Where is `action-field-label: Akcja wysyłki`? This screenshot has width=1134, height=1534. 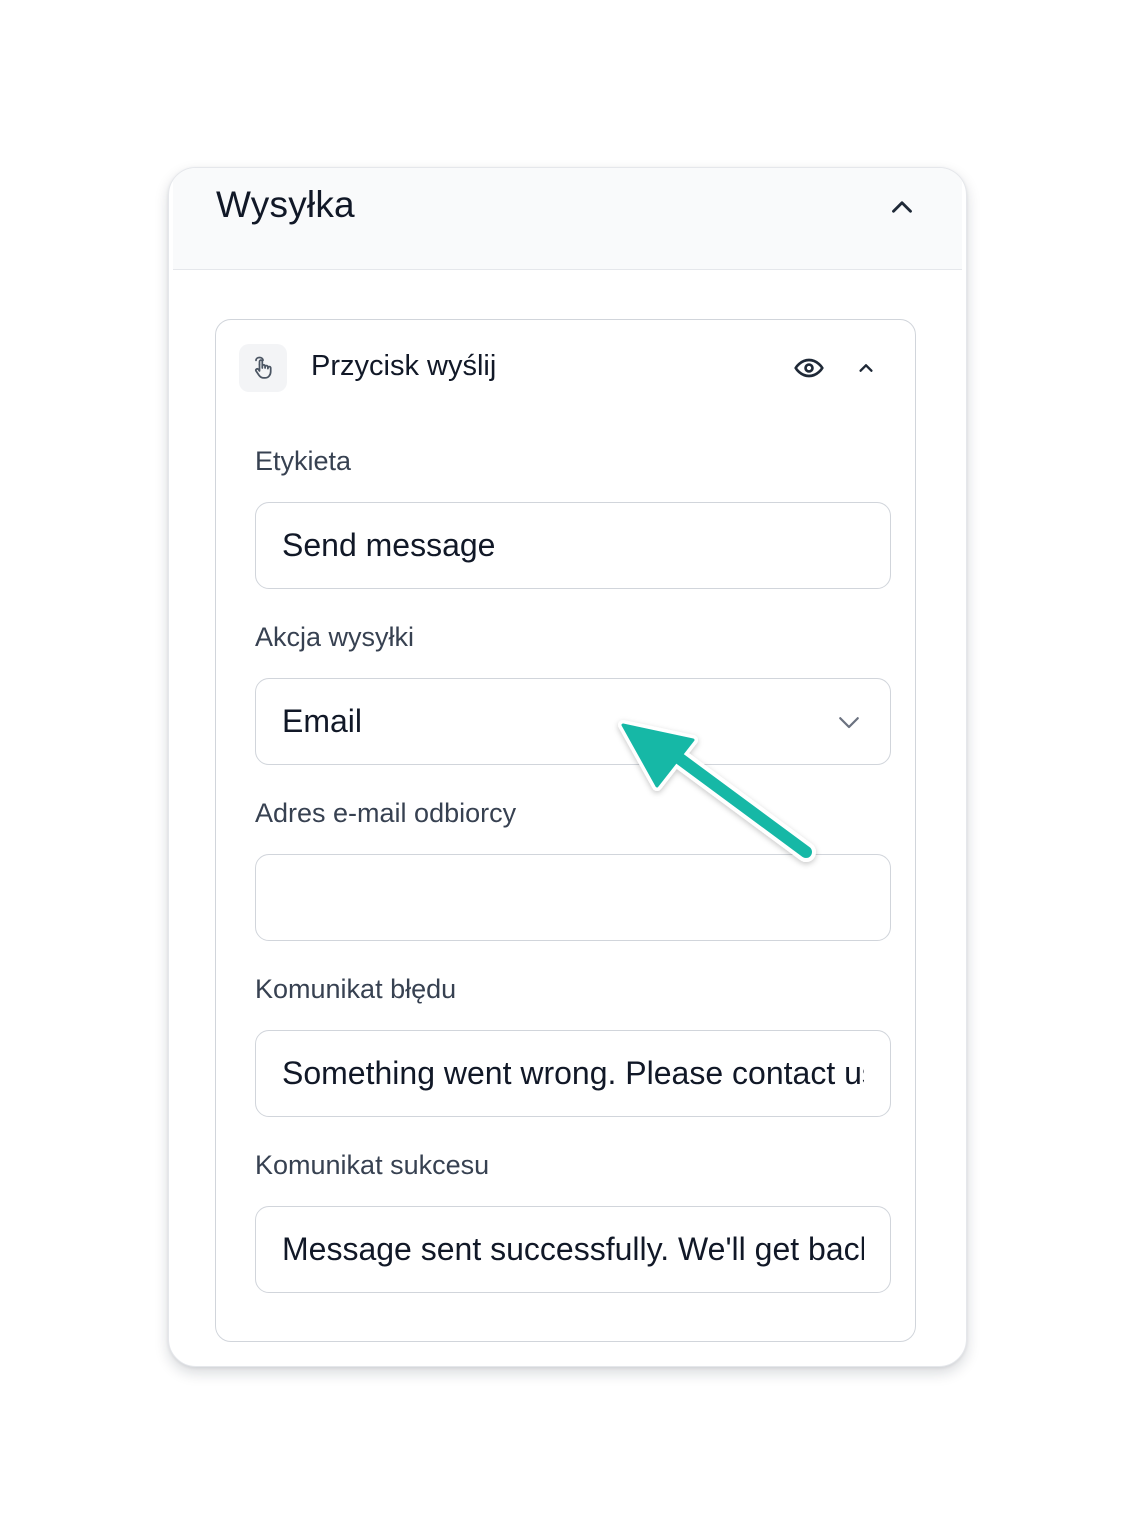 action-field-label: Akcja wysyłki is located at coordinates (335, 637).